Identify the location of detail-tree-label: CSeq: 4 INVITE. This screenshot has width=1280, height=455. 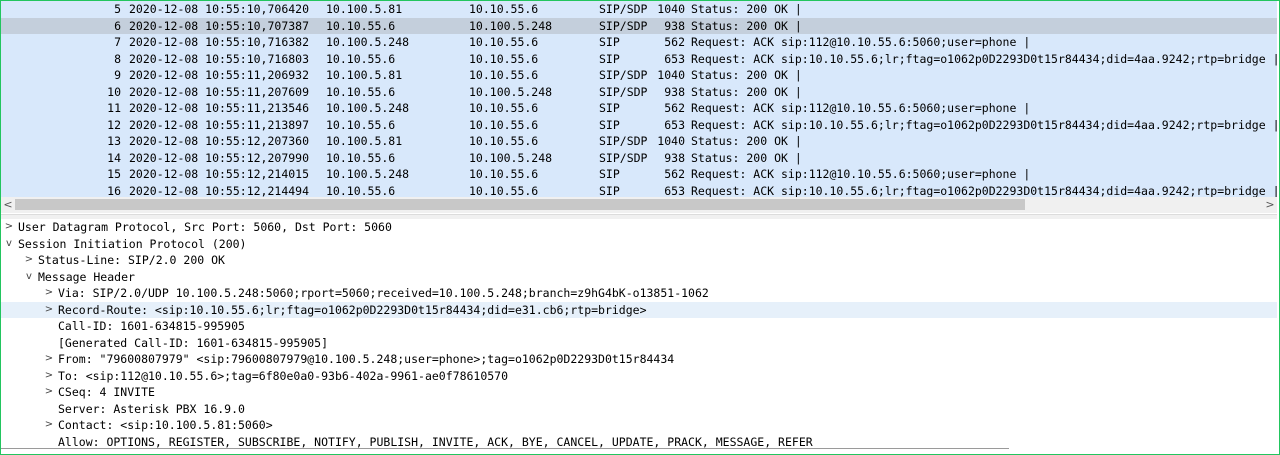
(106, 392).